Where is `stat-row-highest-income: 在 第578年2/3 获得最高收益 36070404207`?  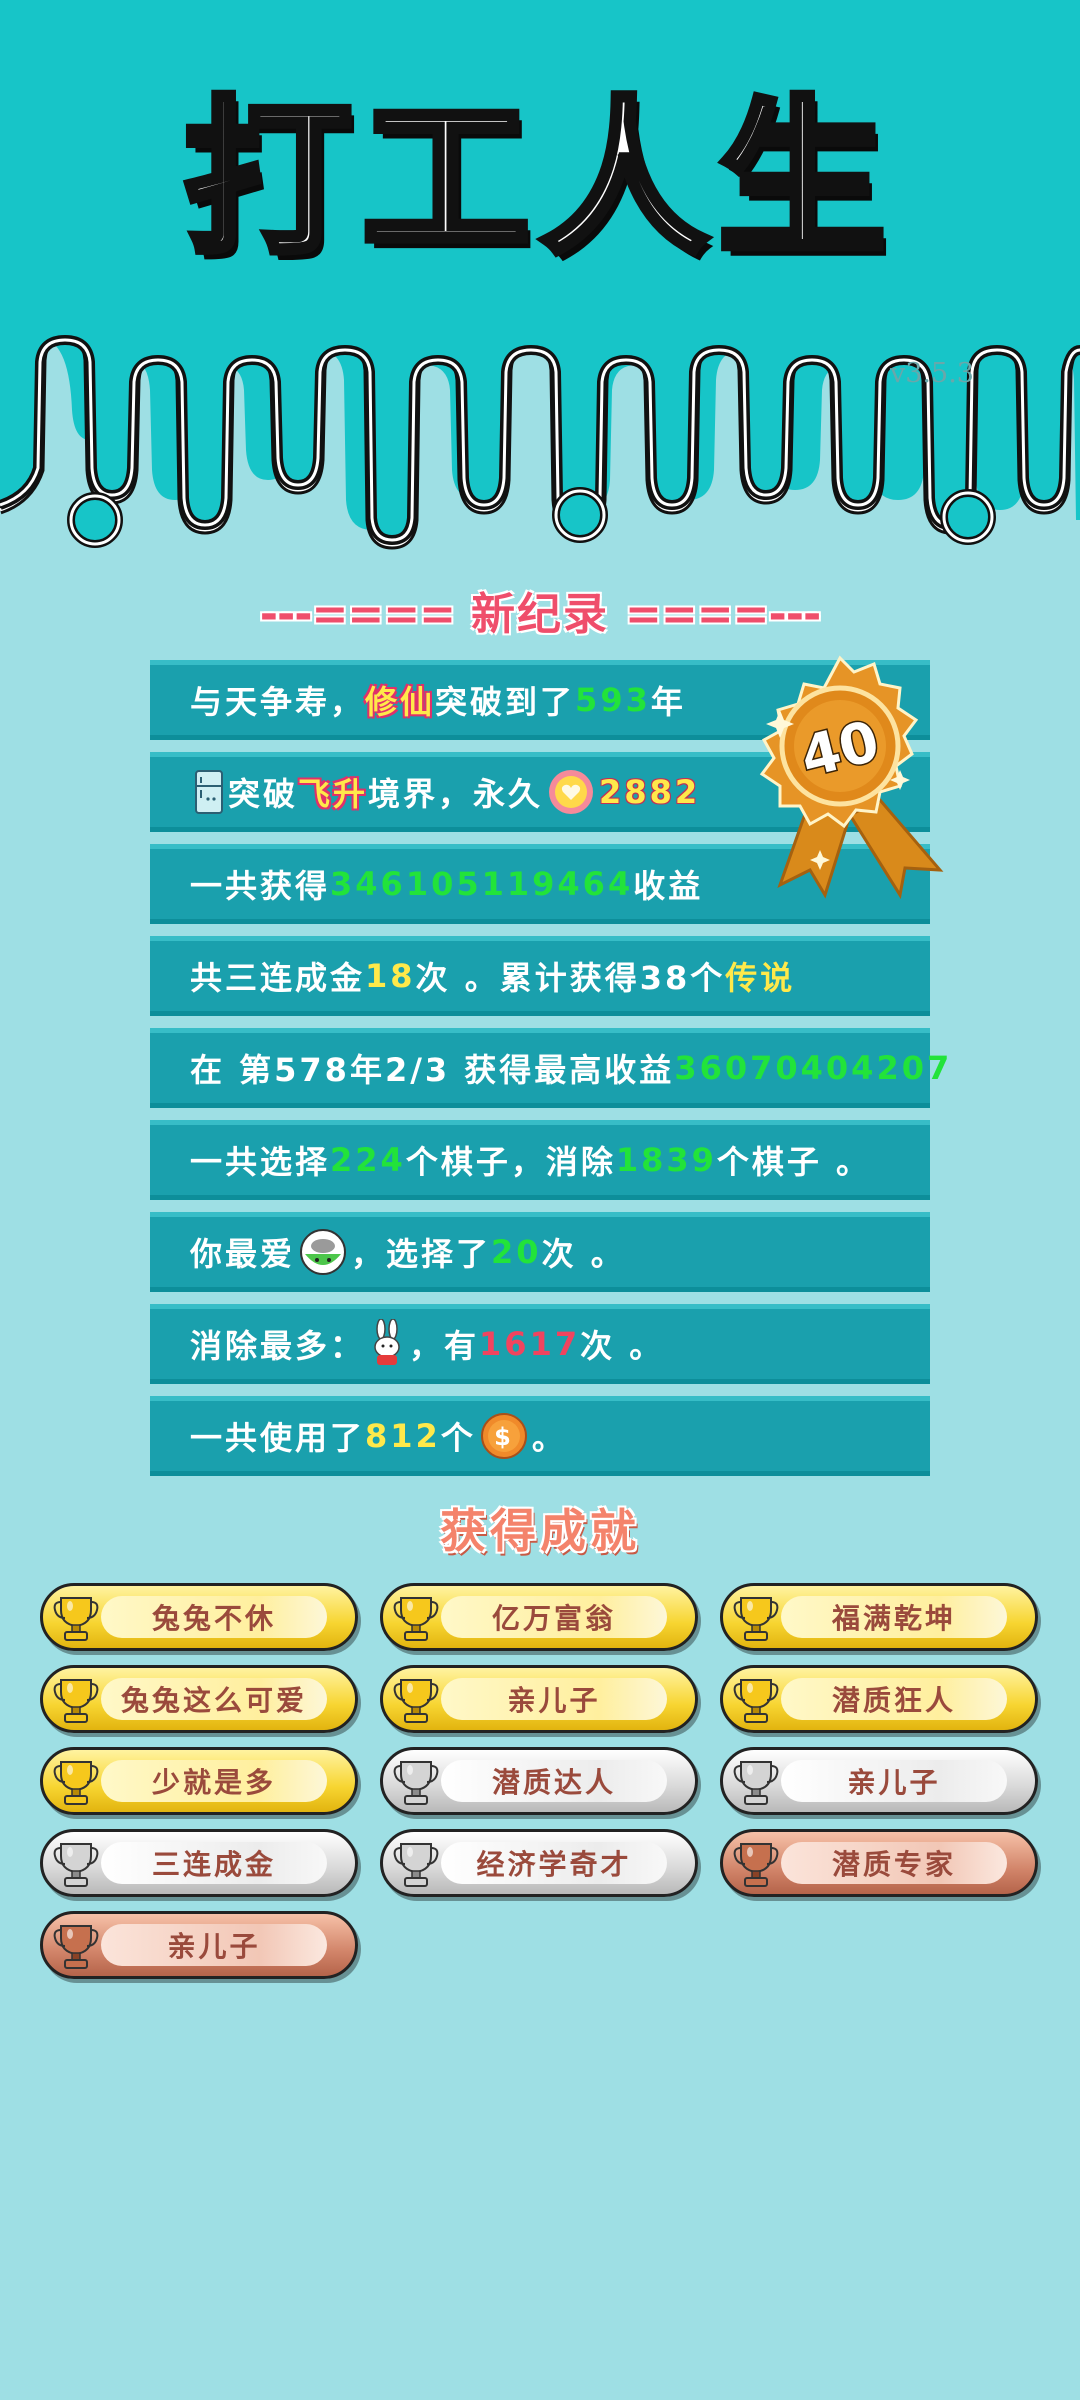
stat-row-highest-income: 在 第578年2/3 获得最高收益 36070404207 is located at coordinates (549, 1068).